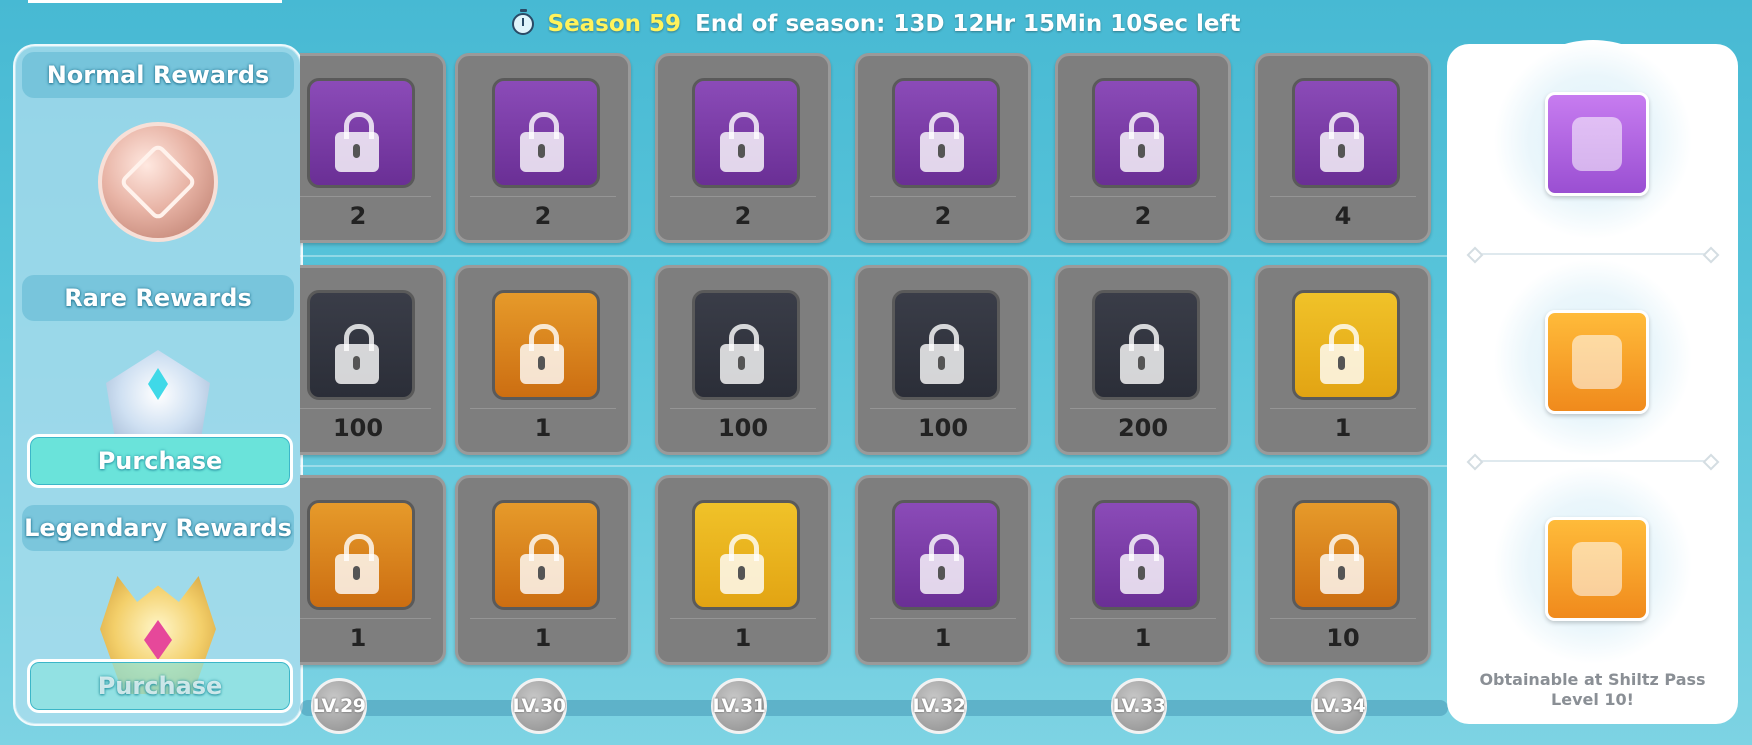  What do you see at coordinates (1592, 689) in the screenshot?
I see `obtain-requirement-text: Obtainable at Shiltz Pass Level 10!` at bounding box center [1592, 689].